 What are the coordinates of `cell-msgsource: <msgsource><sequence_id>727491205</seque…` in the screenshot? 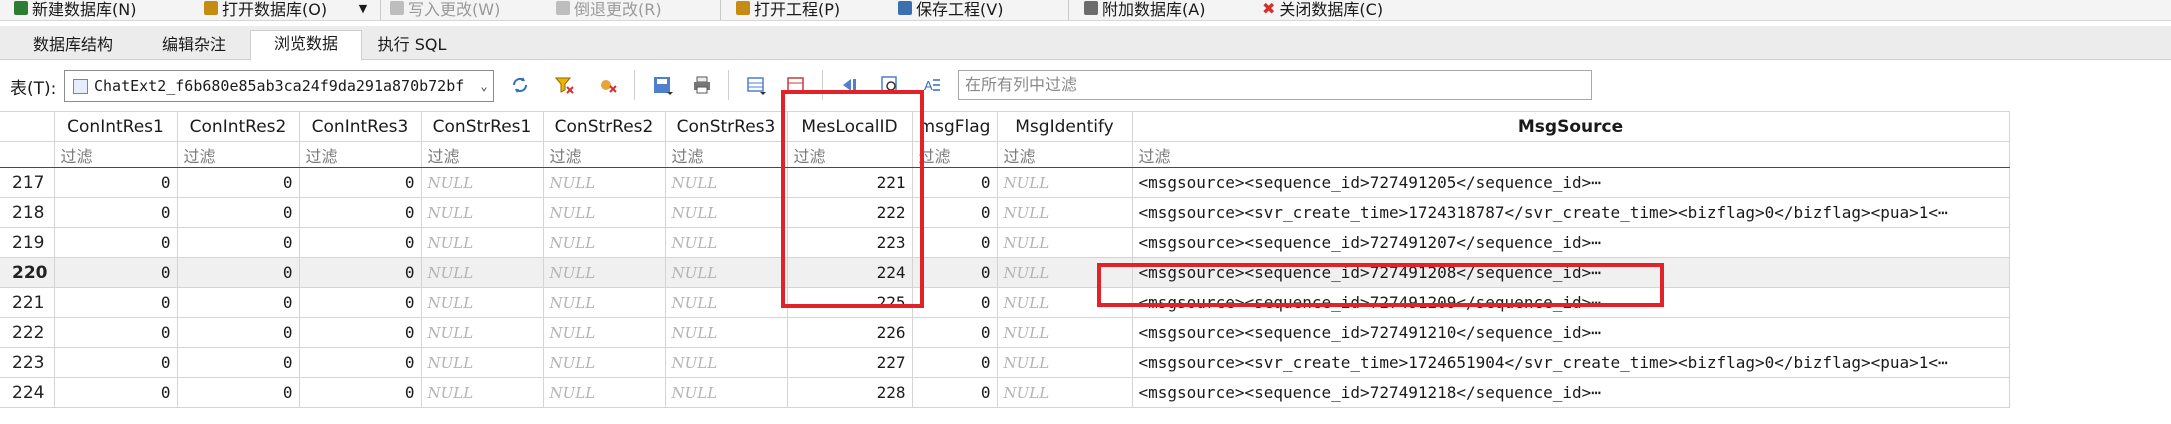 It's located at (1570, 182).